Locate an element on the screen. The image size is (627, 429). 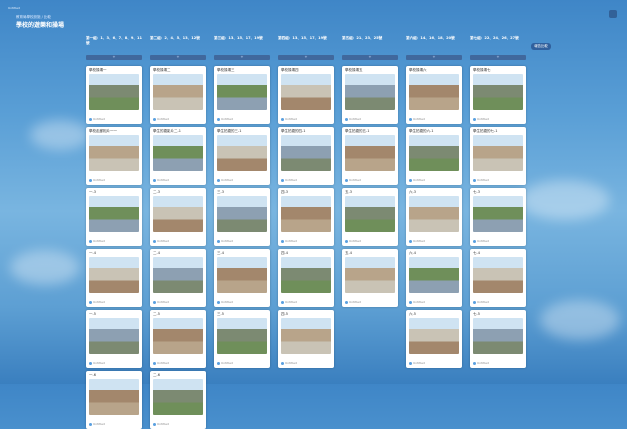
card: 四-5 Untitled is located at coordinates (306, 339).